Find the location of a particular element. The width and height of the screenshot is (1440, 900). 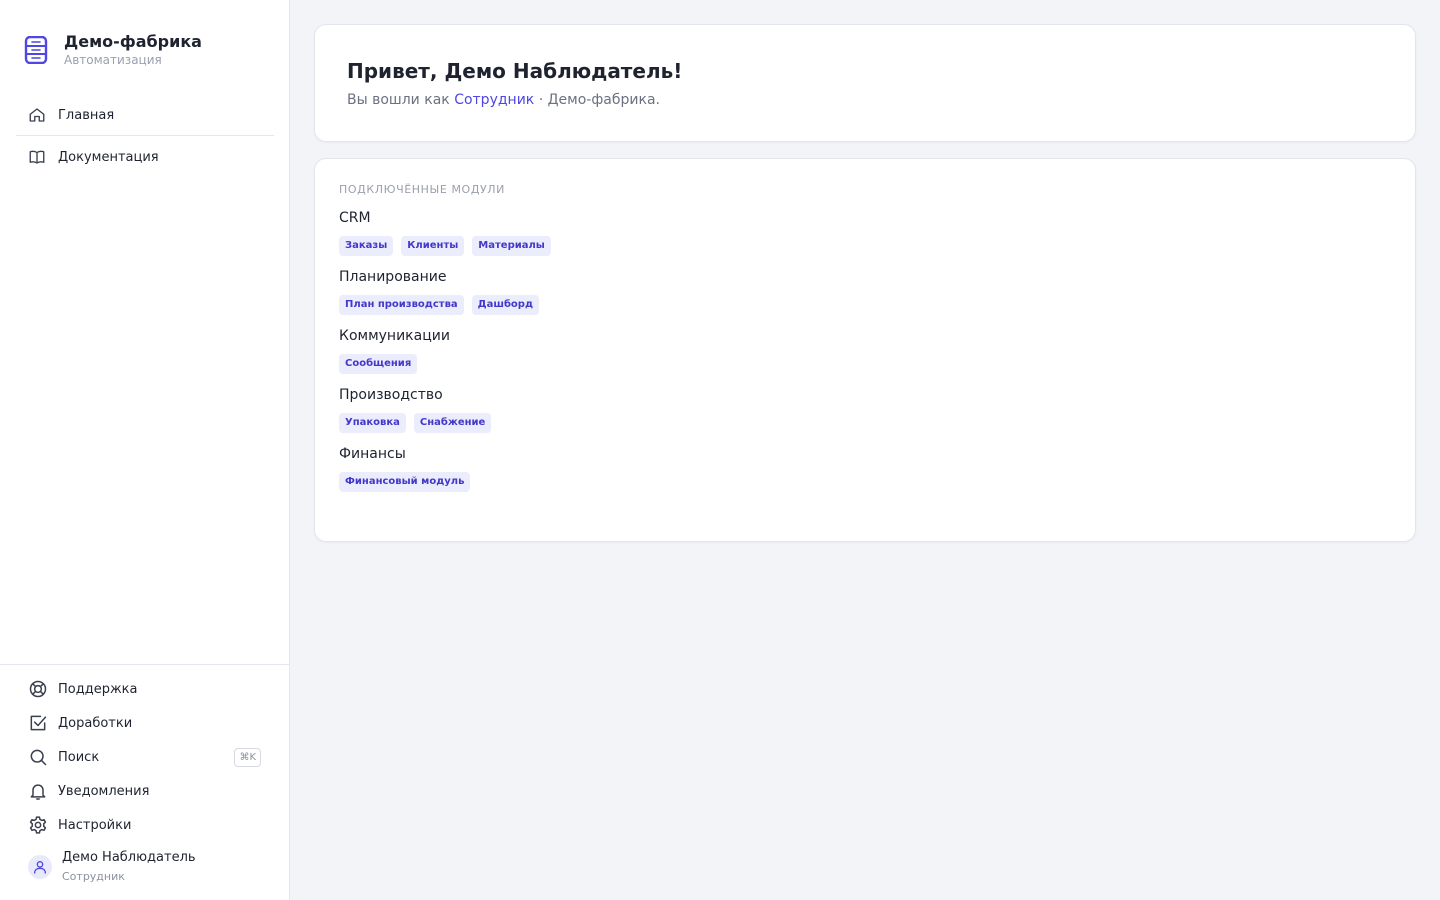

module-group-production: Производство Упаковка Снабжение is located at coordinates (865, 409).